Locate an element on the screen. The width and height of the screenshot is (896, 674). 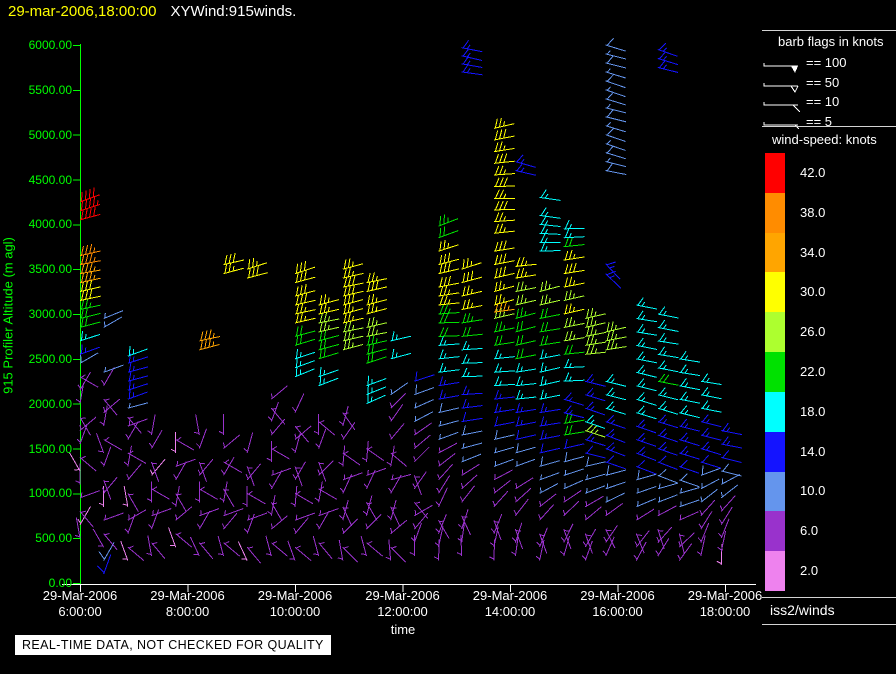
colorbar-segment is located at coordinates (775, 372).